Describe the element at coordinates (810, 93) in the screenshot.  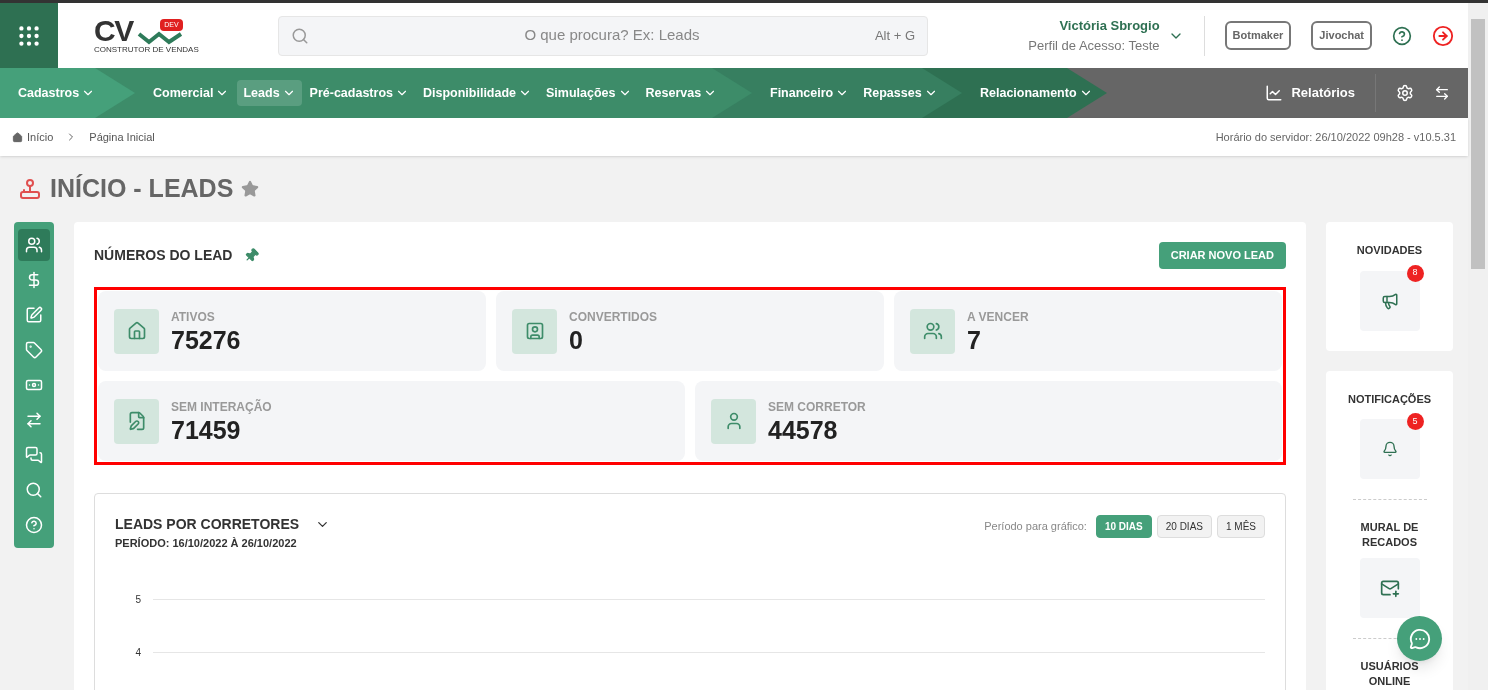
I see `nav-item: Financeiro` at that location.